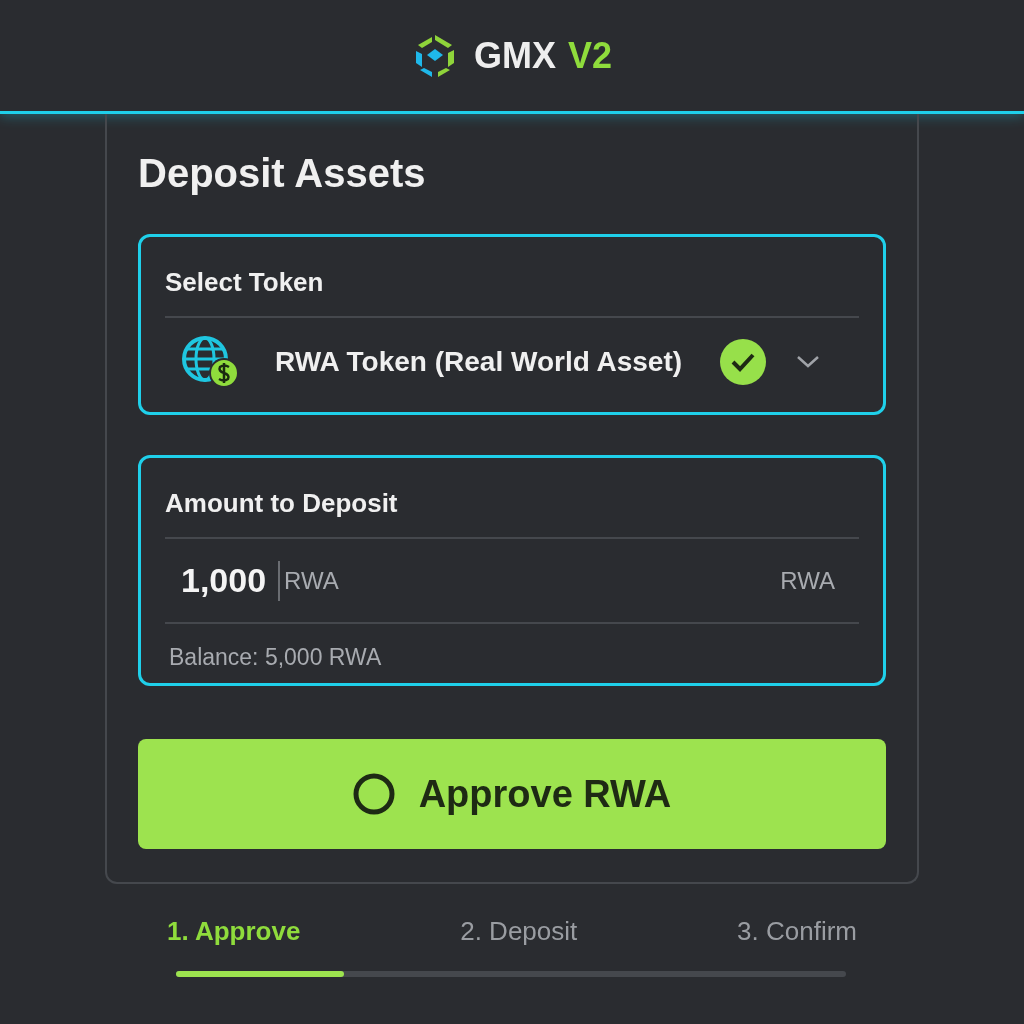 This screenshot has height=1024, width=1024. What do you see at coordinates (311, 580) in the screenshot?
I see `unit-placeholder: RWA` at bounding box center [311, 580].